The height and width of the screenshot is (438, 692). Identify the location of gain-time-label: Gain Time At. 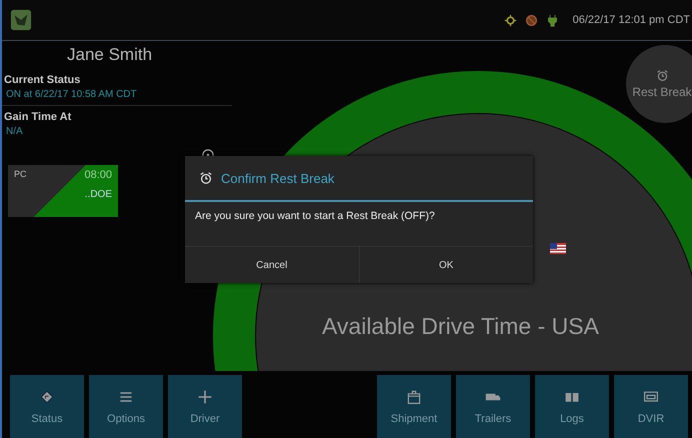
(38, 117).